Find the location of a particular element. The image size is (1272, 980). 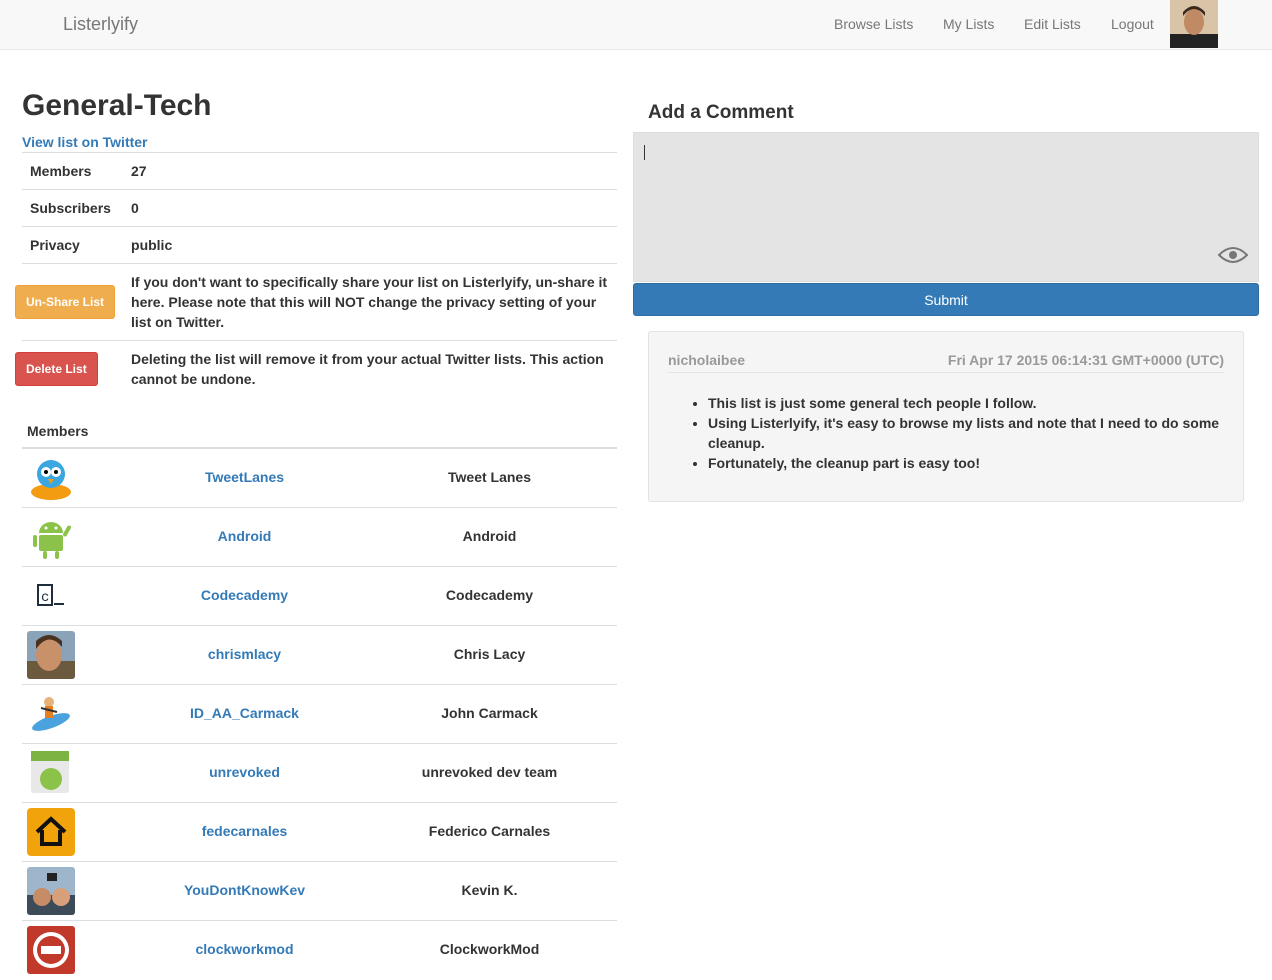

preview-eye-icon is located at coordinates (1233, 256).